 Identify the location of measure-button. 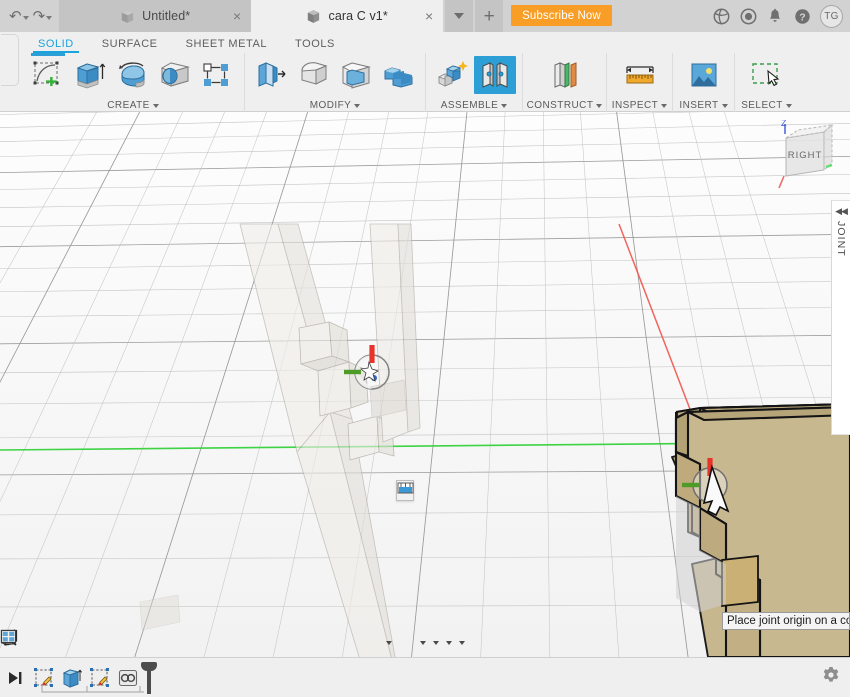
(640, 75).